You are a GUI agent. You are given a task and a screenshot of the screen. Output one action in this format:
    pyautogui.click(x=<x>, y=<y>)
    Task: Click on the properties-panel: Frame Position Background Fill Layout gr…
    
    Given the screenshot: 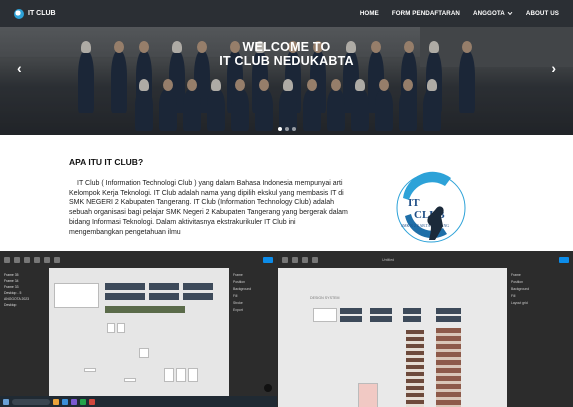 What is the action you would take?
    pyautogui.click(x=540, y=337)
    